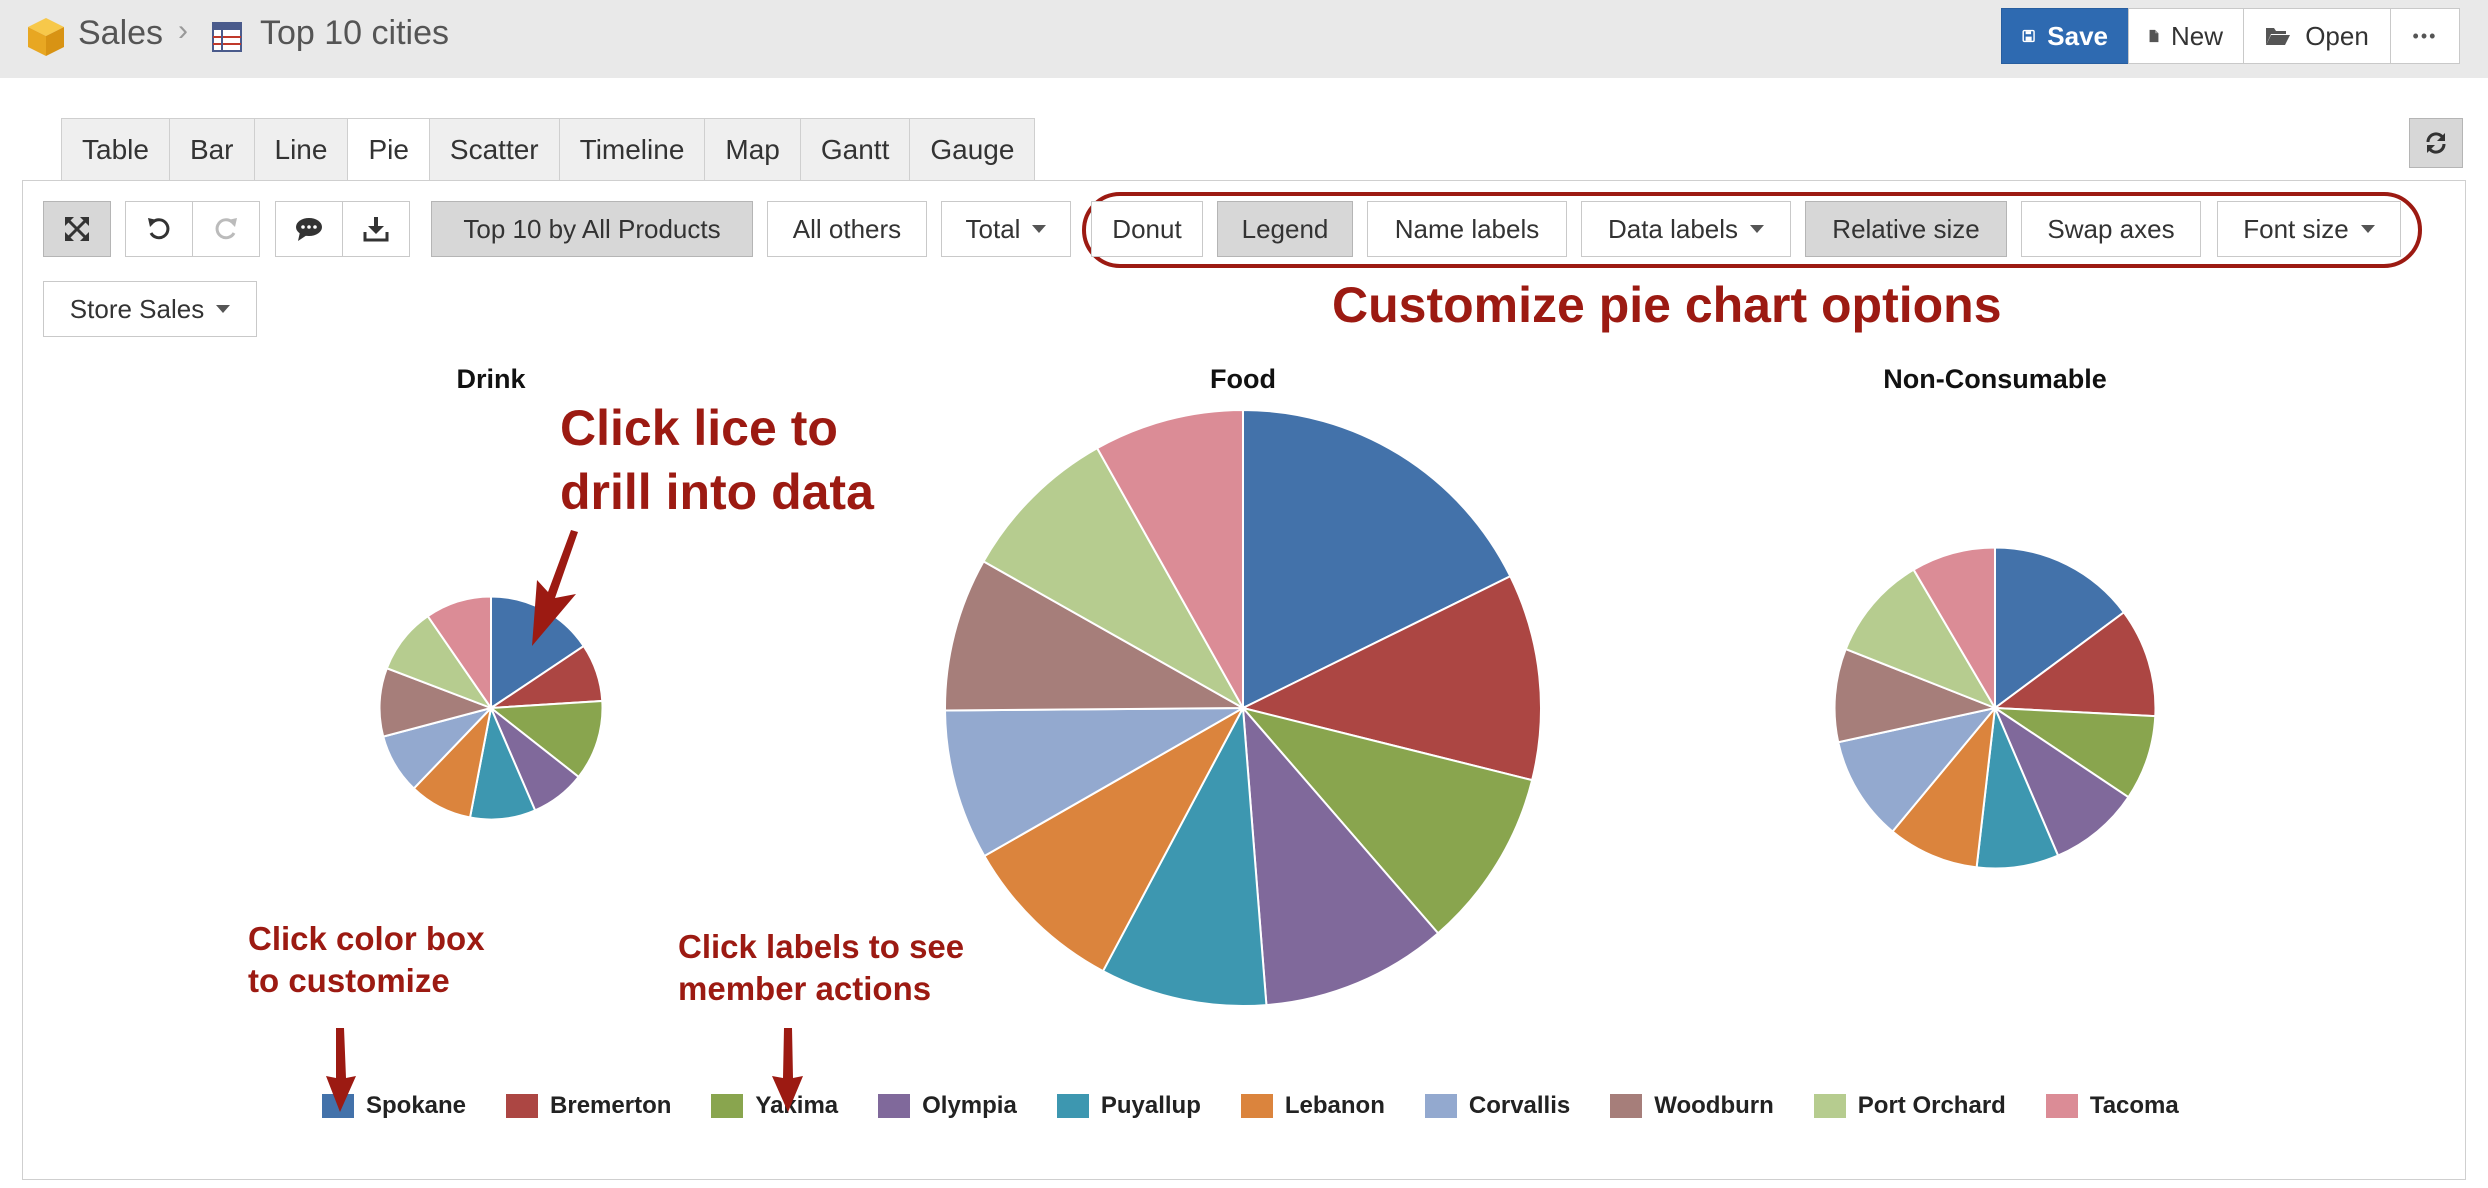 The image size is (2488, 1188). I want to click on legend-item: Lebanon, so click(1312, 1106).